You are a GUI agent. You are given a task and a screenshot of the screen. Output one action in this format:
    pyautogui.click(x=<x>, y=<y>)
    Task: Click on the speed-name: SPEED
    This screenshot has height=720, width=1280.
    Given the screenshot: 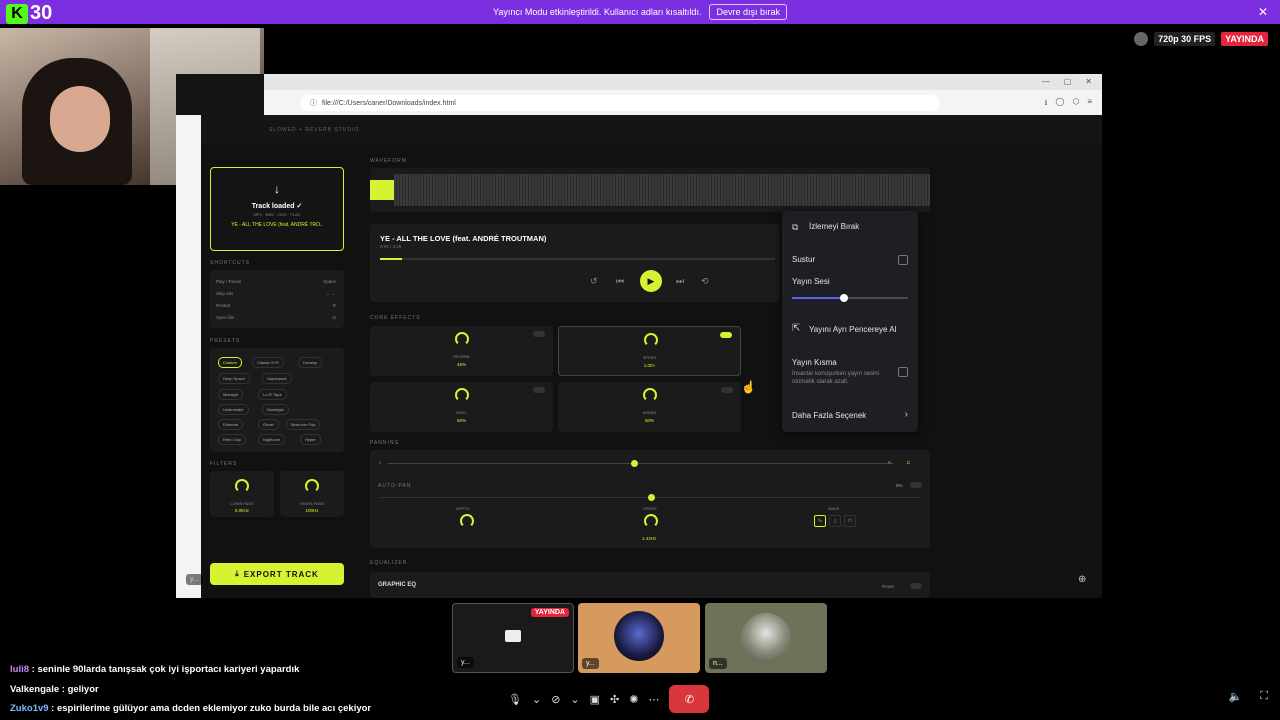 What is the action you would take?
    pyautogui.click(x=649, y=357)
    